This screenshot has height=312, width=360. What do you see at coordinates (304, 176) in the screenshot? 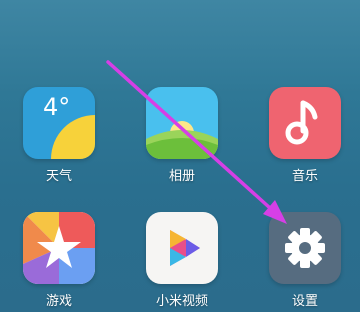
I see `app-label-music: 音乐` at bounding box center [304, 176].